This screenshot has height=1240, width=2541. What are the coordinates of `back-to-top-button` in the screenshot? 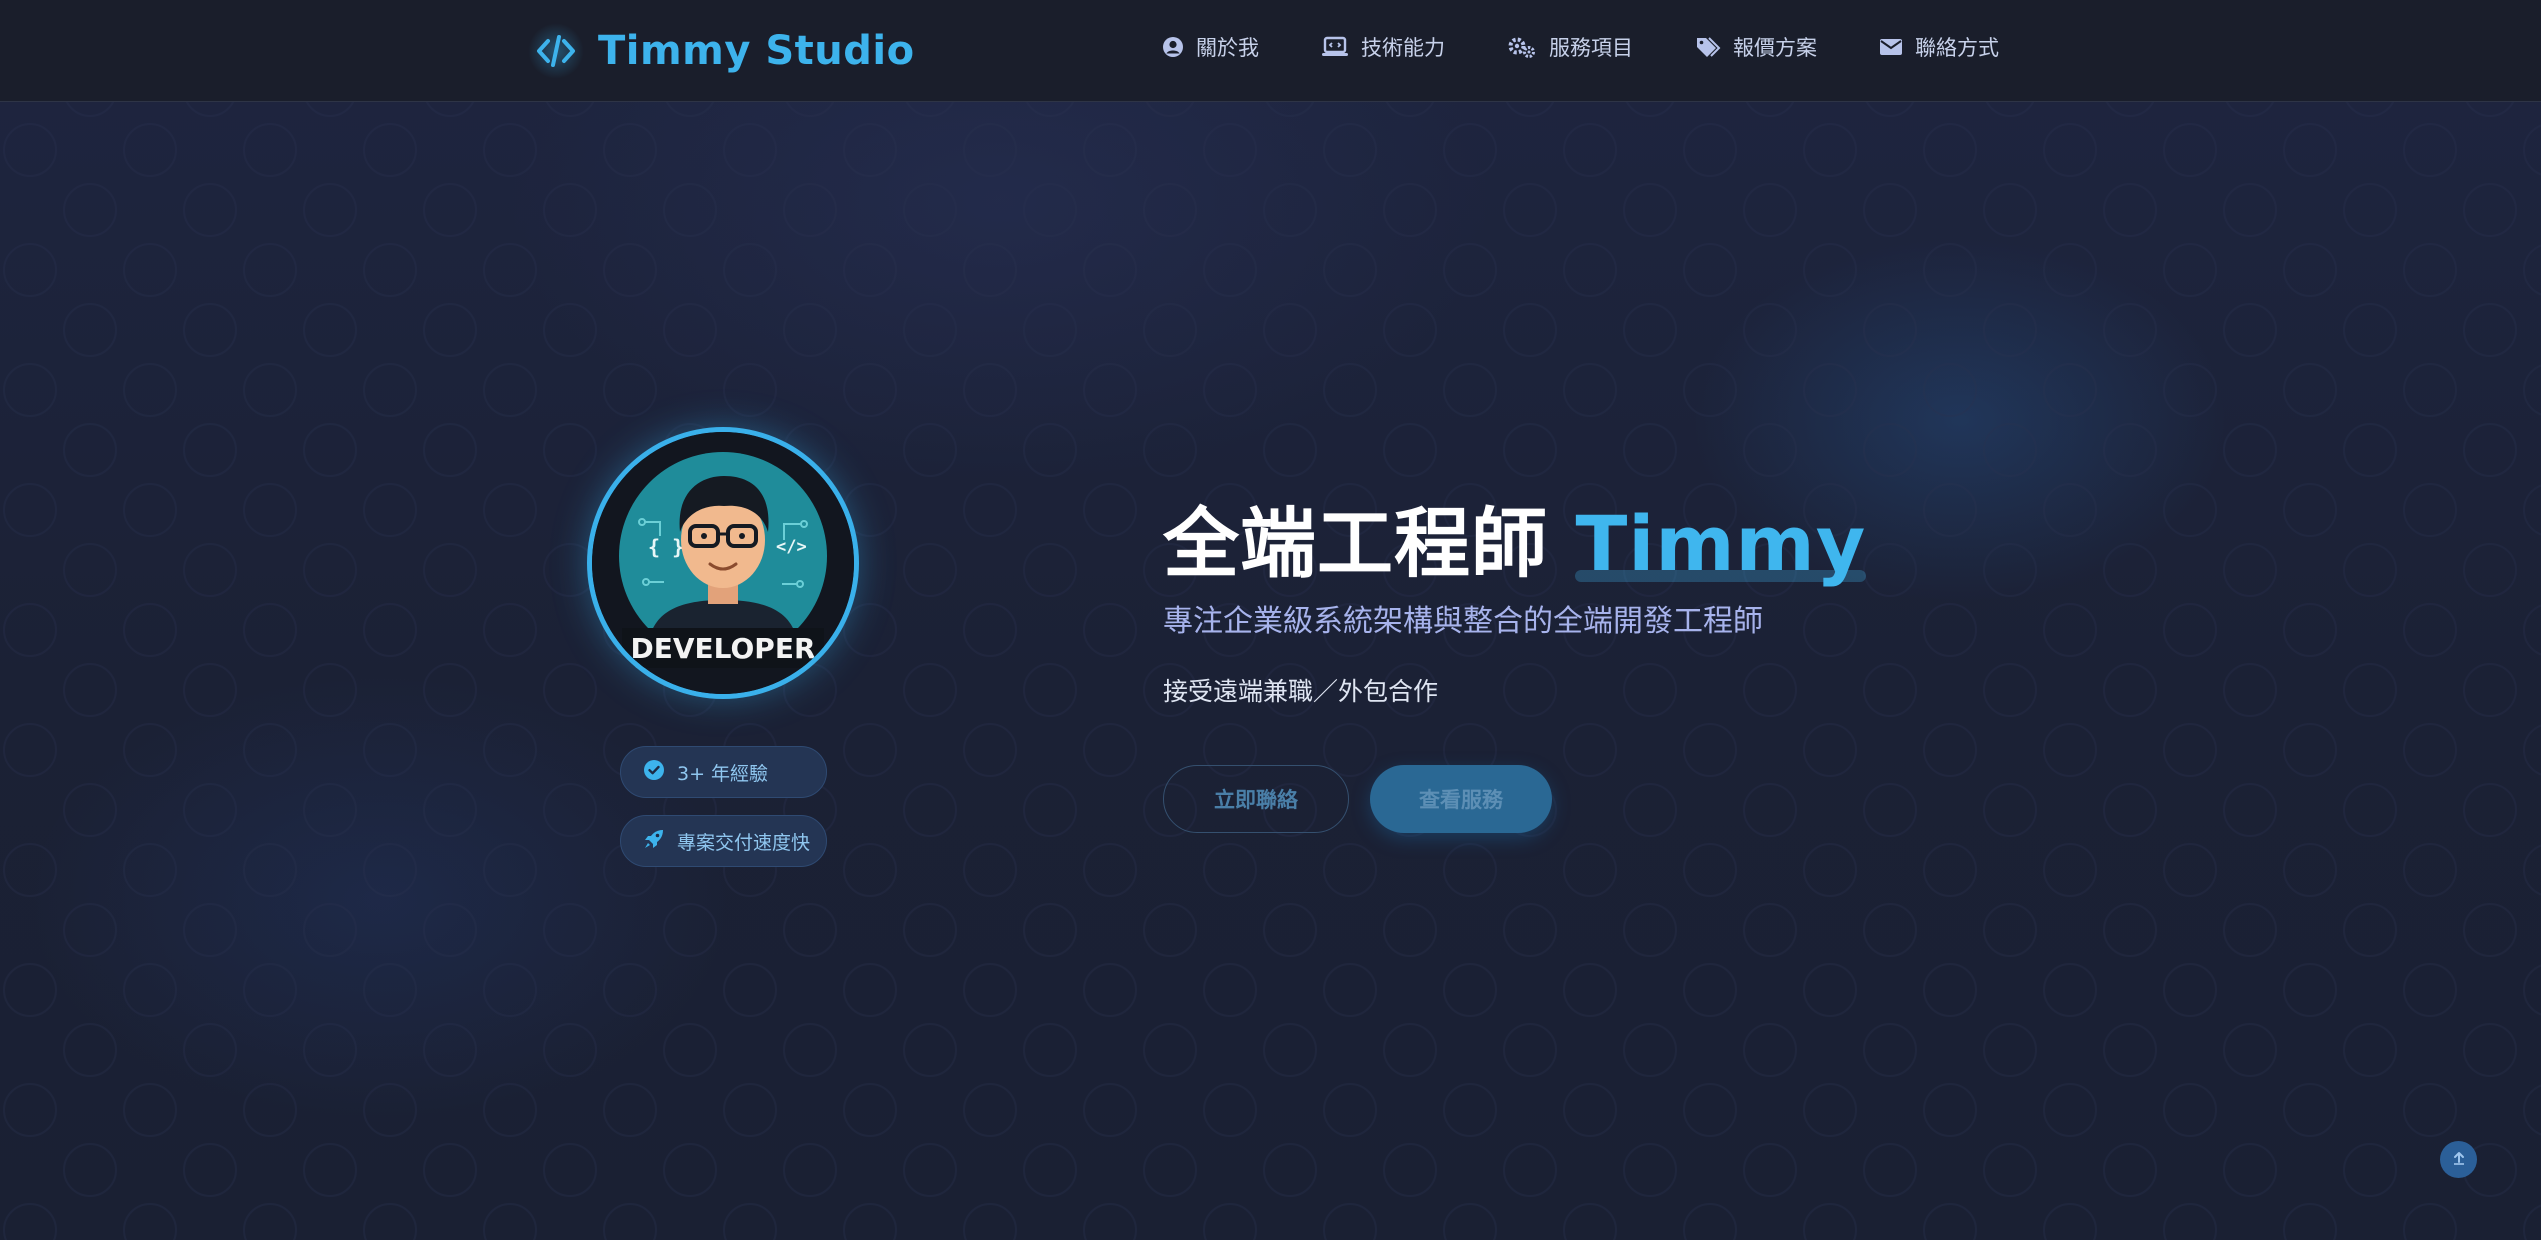 It's located at (2458, 1159).